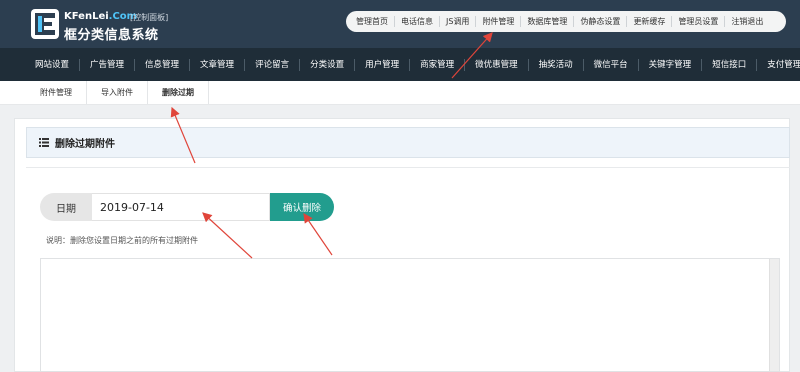 This screenshot has height=372, width=800. Describe the element at coordinates (458, 21) in the screenshot. I see `top-link-js-call: JS调用` at that location.